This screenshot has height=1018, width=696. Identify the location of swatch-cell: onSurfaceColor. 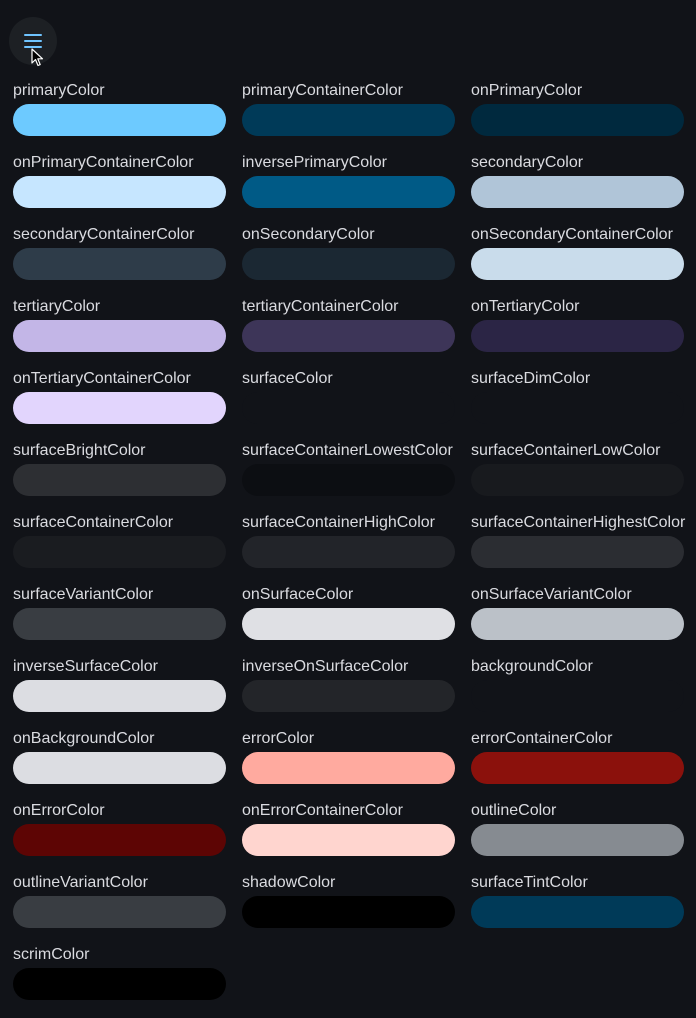
(348, 622).